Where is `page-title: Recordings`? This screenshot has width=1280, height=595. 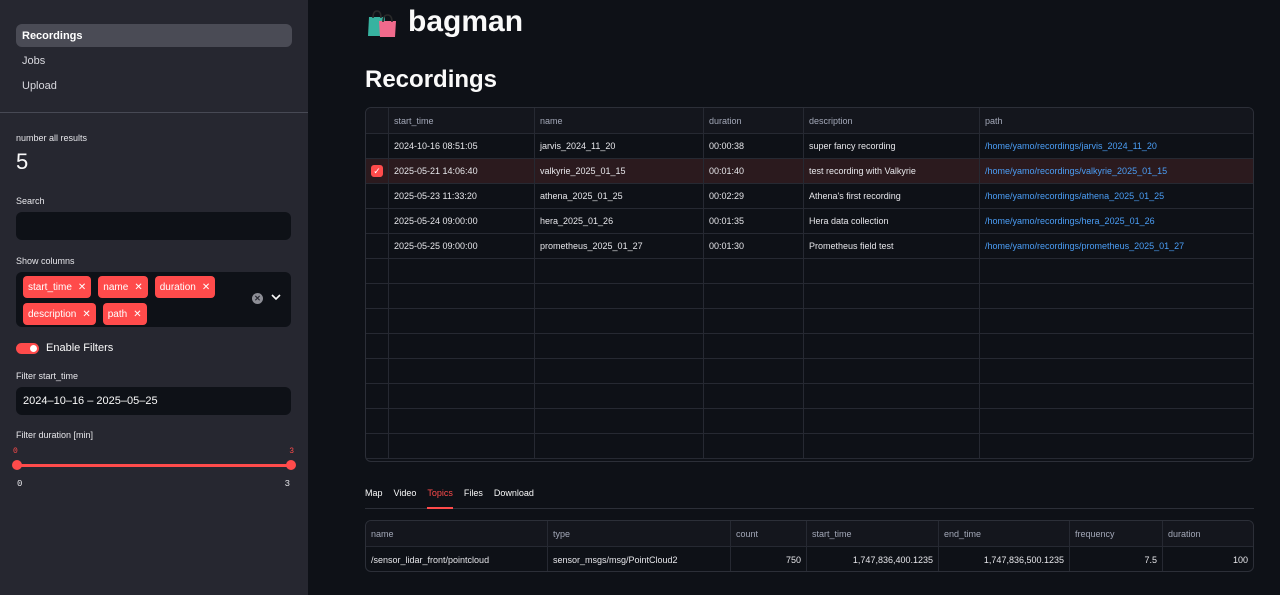 page-title: Recordings is located at coordinates (431, 79).